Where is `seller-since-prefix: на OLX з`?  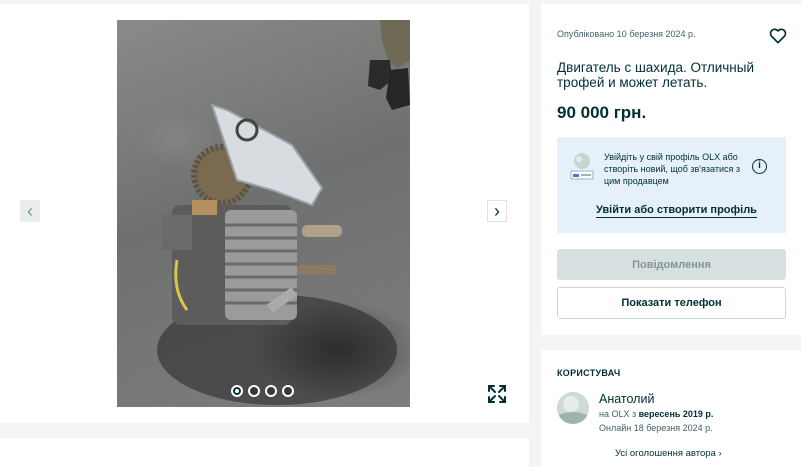 seller-since-prefix: на OLX з is located at coordinates (619, 414).